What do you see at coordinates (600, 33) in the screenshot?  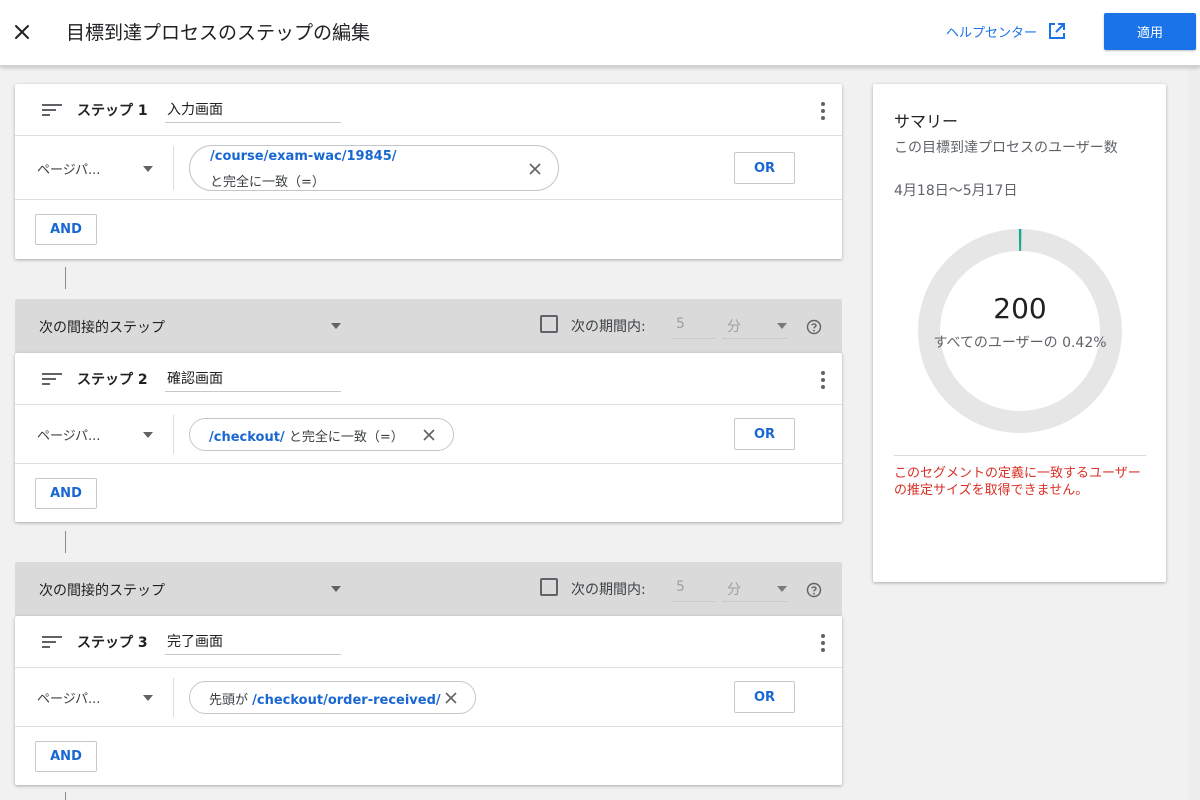 I see `top-bar: 目標到達プロセスのステップの編集 ヘルプセンター 適用` at bounding box center [600, 33].